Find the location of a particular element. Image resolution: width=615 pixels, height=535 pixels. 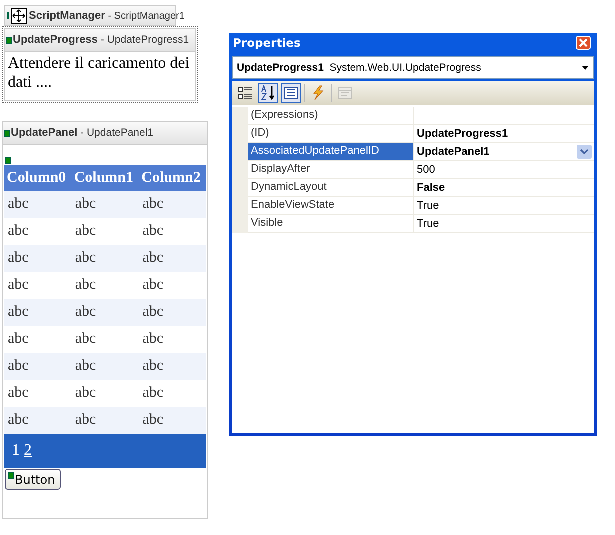

column-header: Column2 is located at coordinates (172, 178).